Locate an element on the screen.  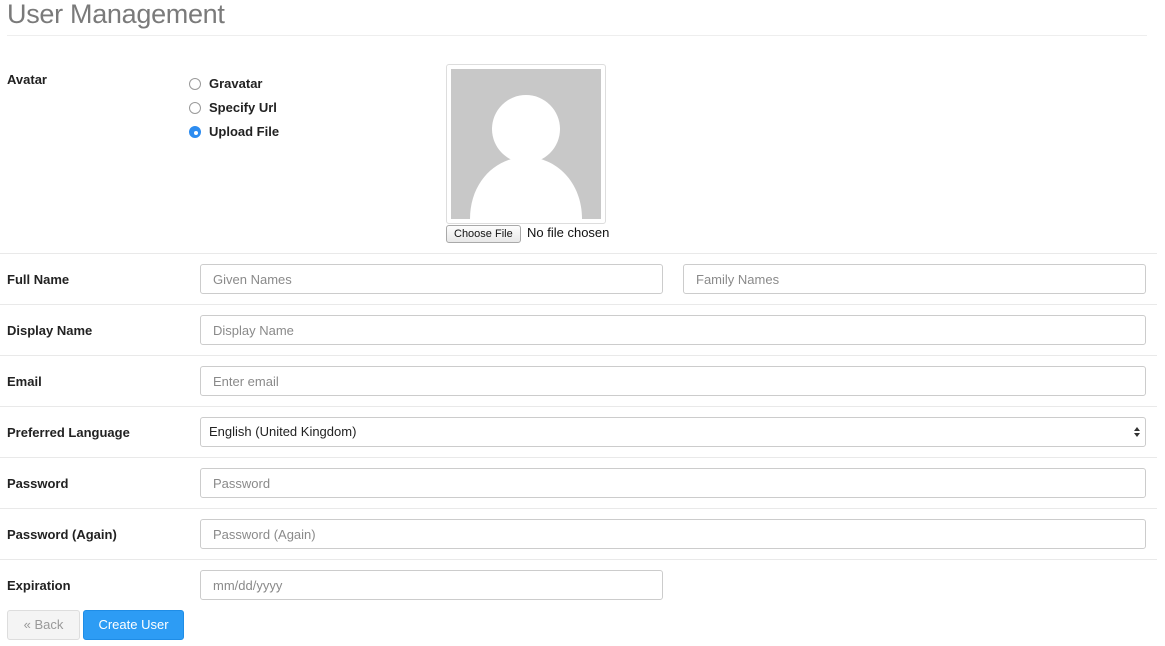
radio-specify-url-circle is located at coordinates (195, 108).